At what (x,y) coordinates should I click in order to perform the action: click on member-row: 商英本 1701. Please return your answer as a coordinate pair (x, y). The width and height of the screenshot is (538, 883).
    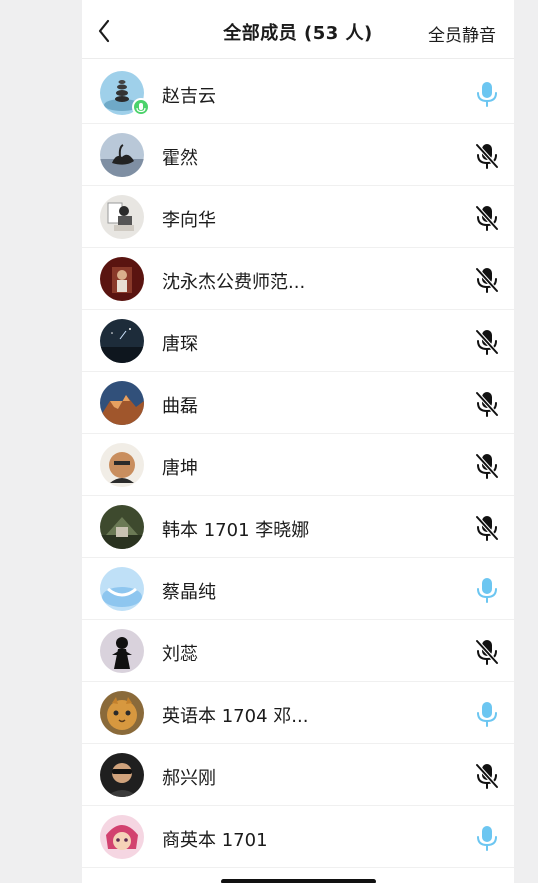
    Looking at the image, I should click on (298, 837).